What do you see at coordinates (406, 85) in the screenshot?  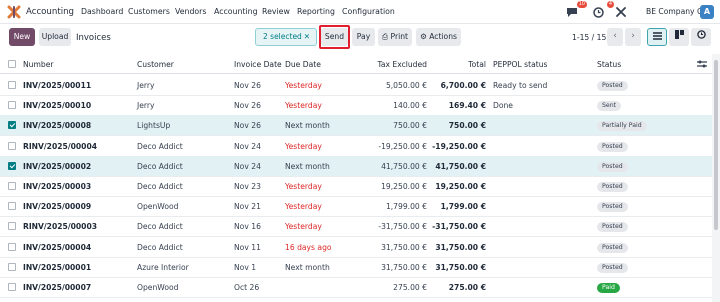 I see `tax-excluded-cell: 5,050.00 €` at bounding box center [406, 85].